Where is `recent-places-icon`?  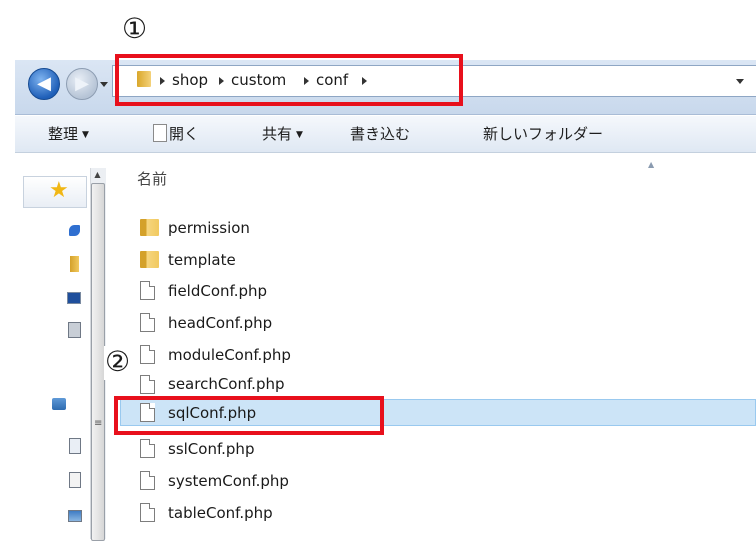 recent-places-icon is located at coordinates (74, 330).